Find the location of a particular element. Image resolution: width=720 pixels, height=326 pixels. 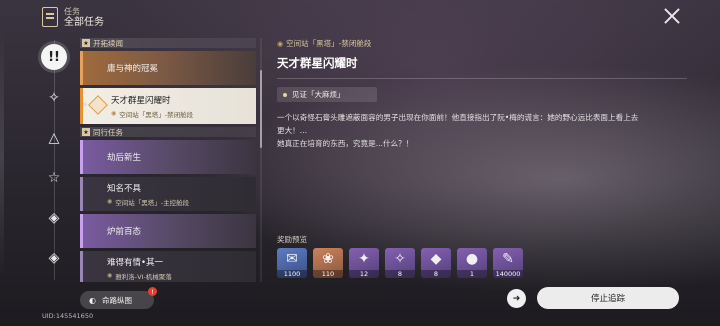

alert-icon: !! is located at coordinates (54, 57).